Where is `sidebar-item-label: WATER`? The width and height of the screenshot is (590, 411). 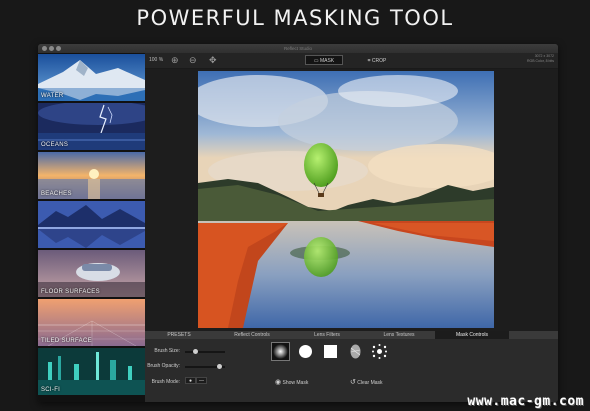
sidebar-item-label: WATER is located at coordinates (52, 96).